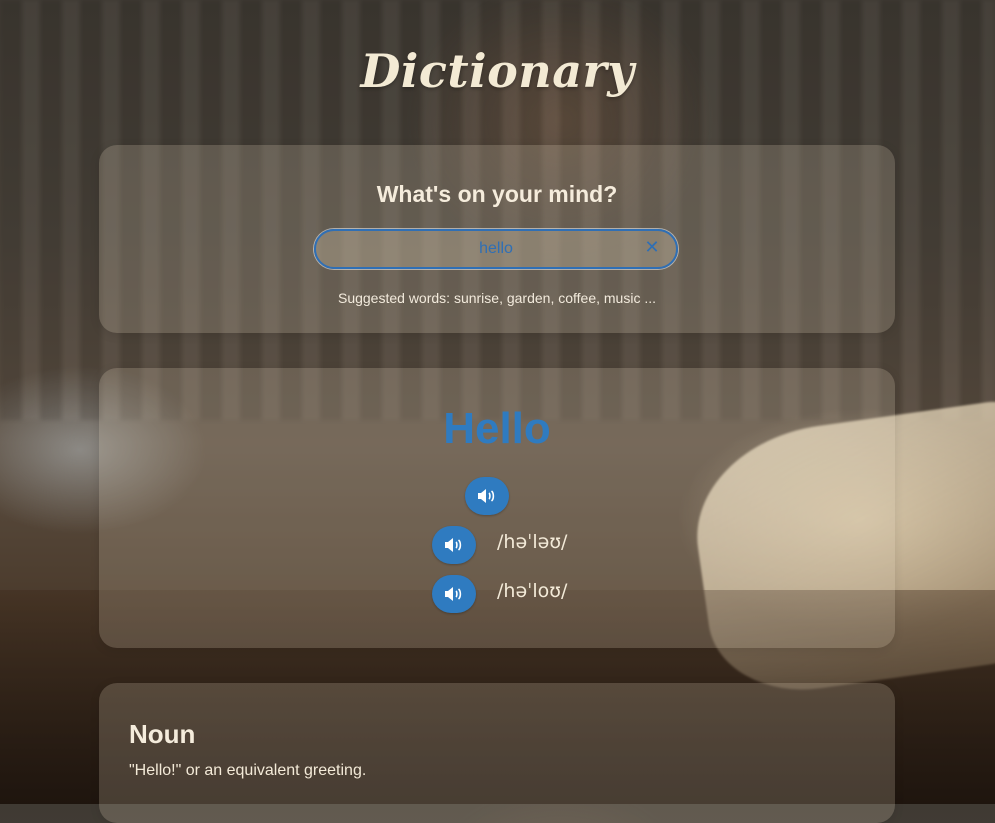  Describe the element at coordinates (497, 428) in the screenshot. I see `word-heading: Hello` at that location.